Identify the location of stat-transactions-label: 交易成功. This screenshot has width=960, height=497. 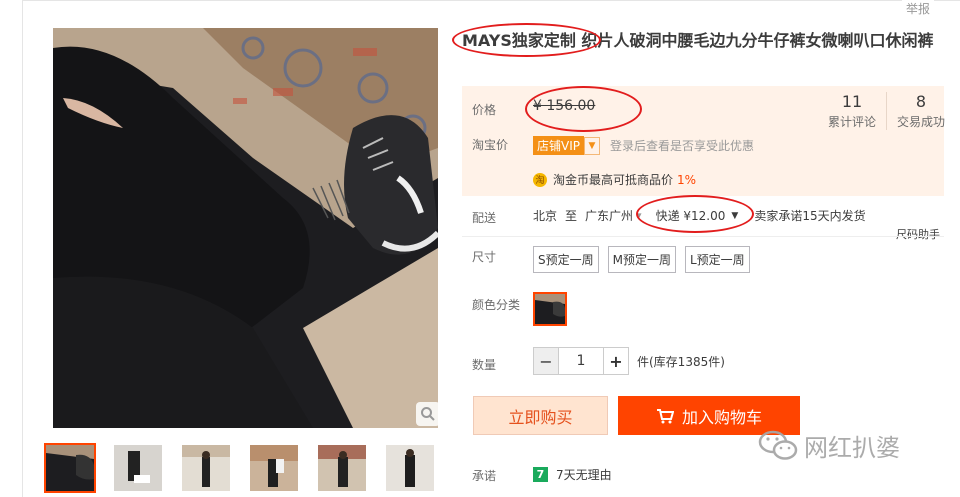
(920, 122).